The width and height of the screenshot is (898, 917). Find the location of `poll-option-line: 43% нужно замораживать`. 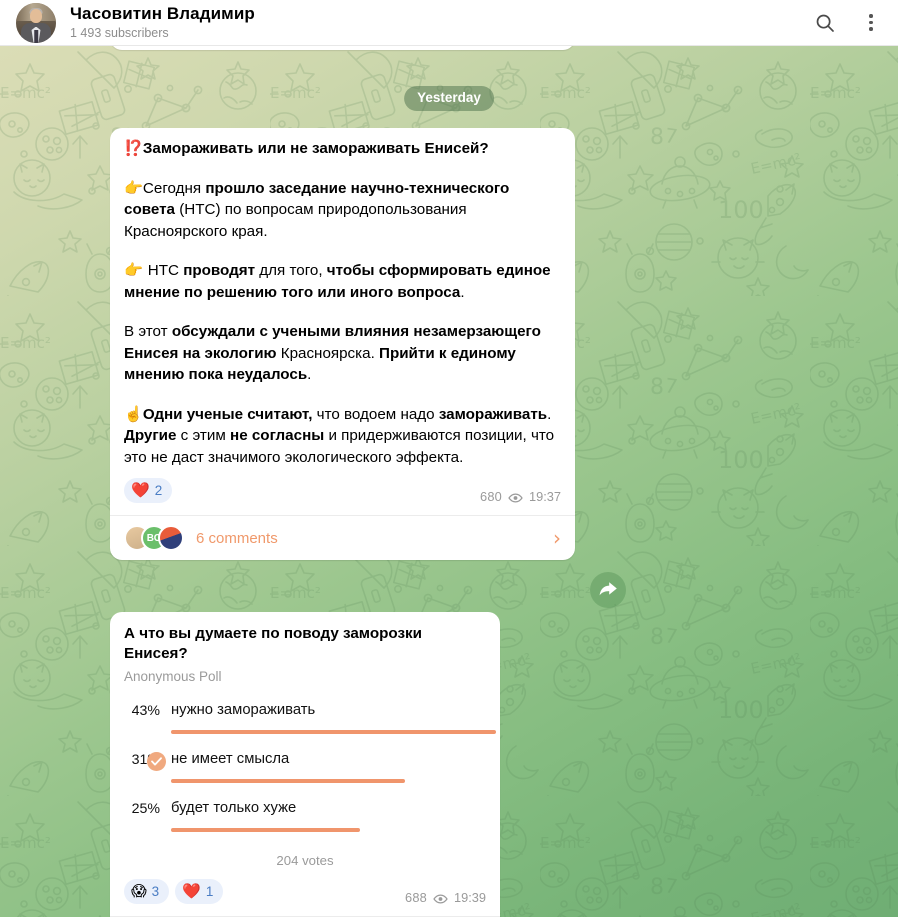

poll-option-line: 43% нужно замораживать is located at coordinates (305, 711).